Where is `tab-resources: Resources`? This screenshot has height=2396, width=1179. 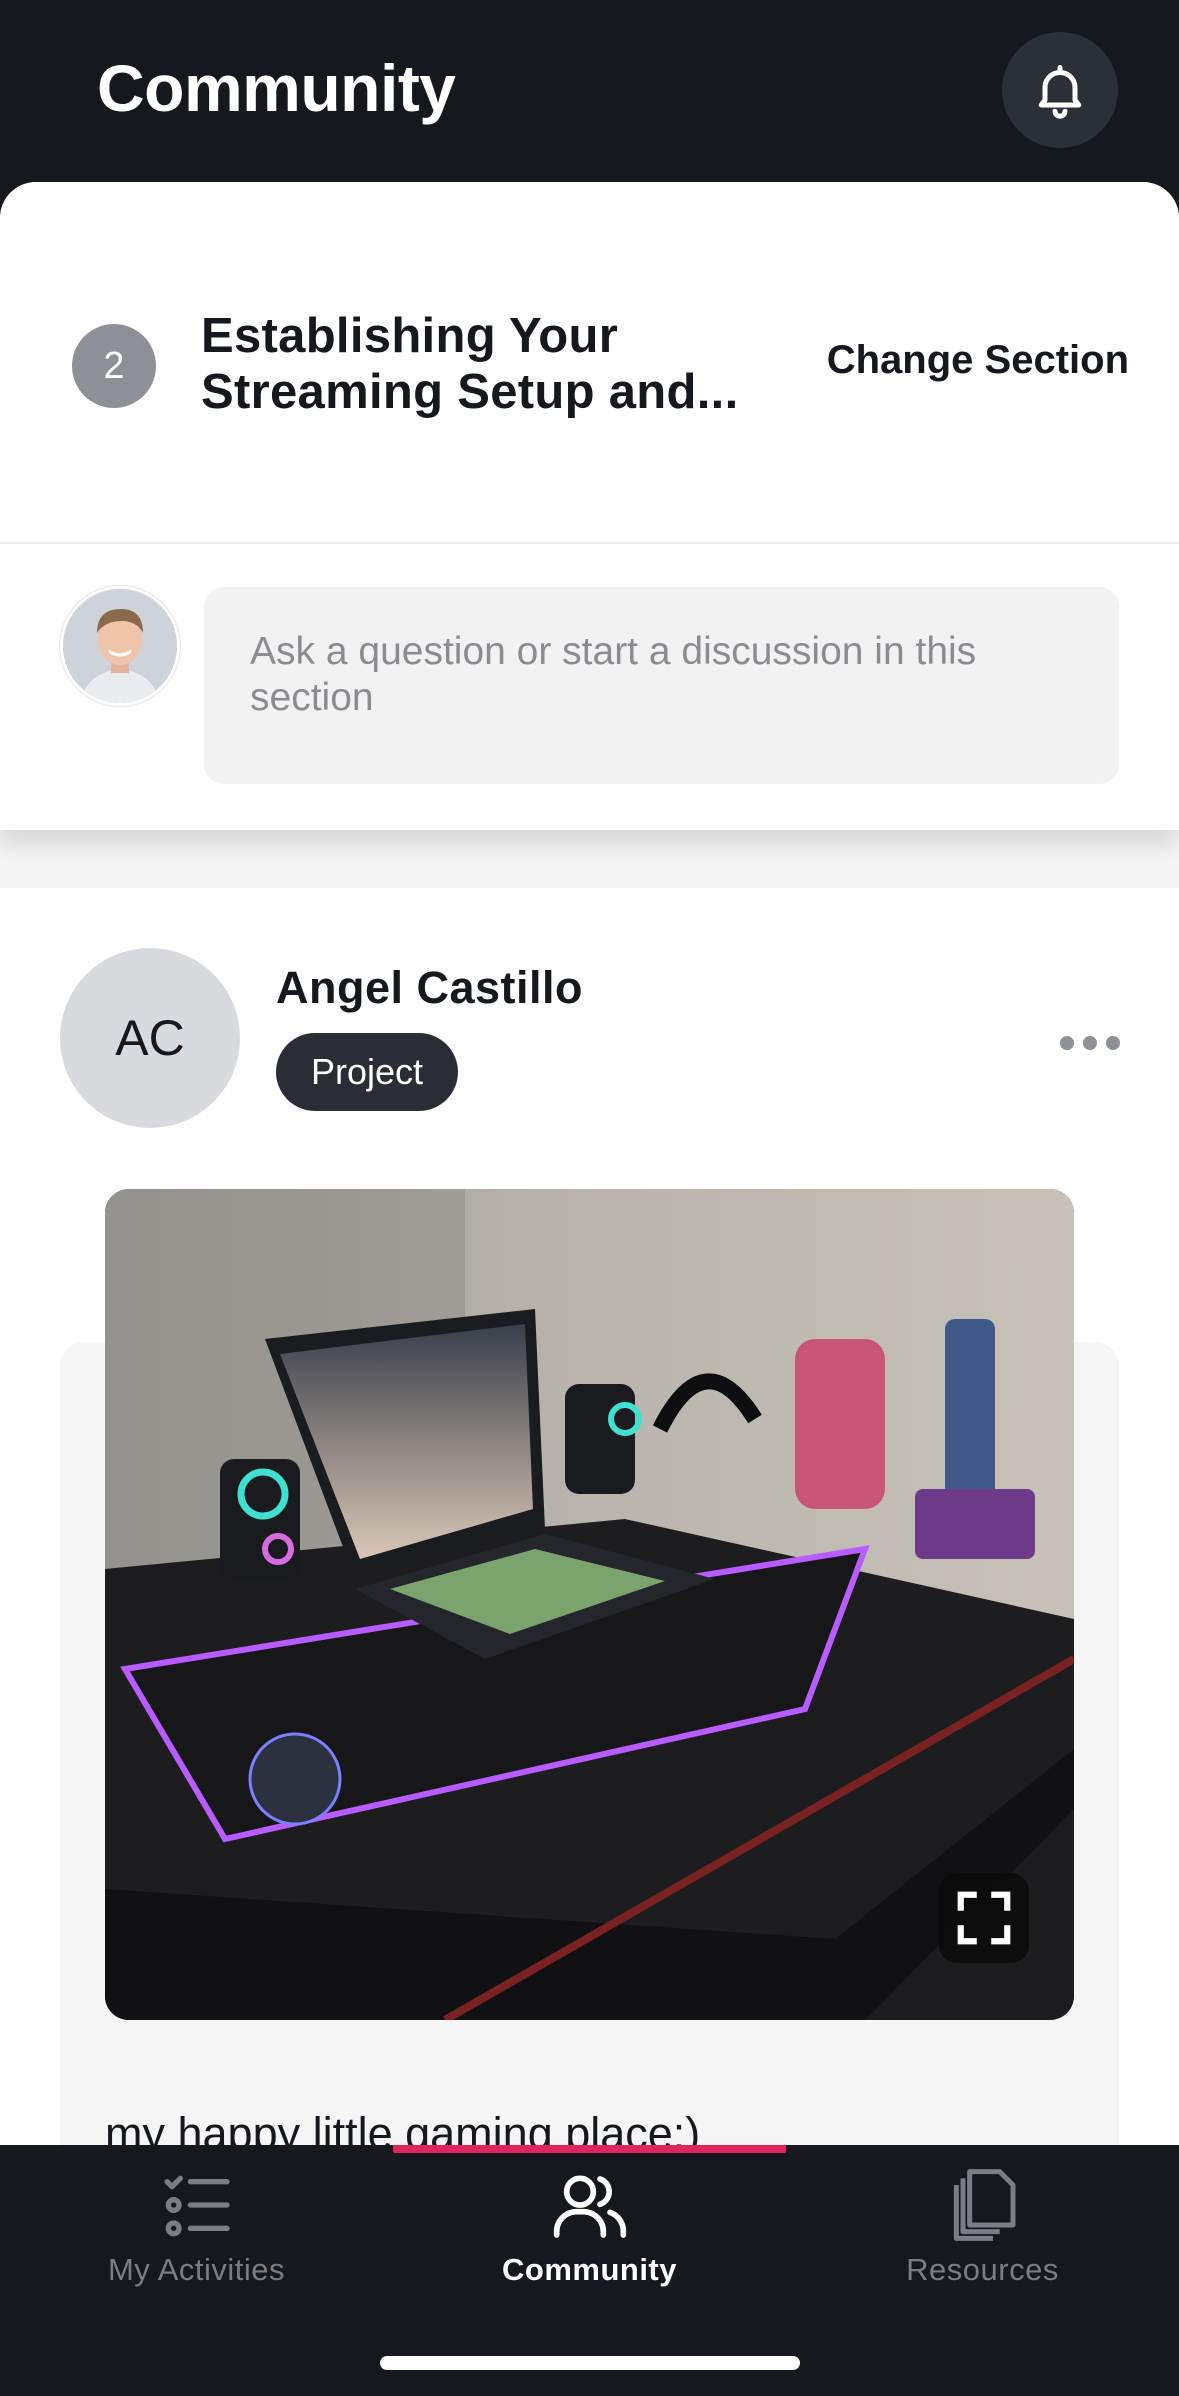 tab-resources: Resources is located at coordinates (982, 2235).